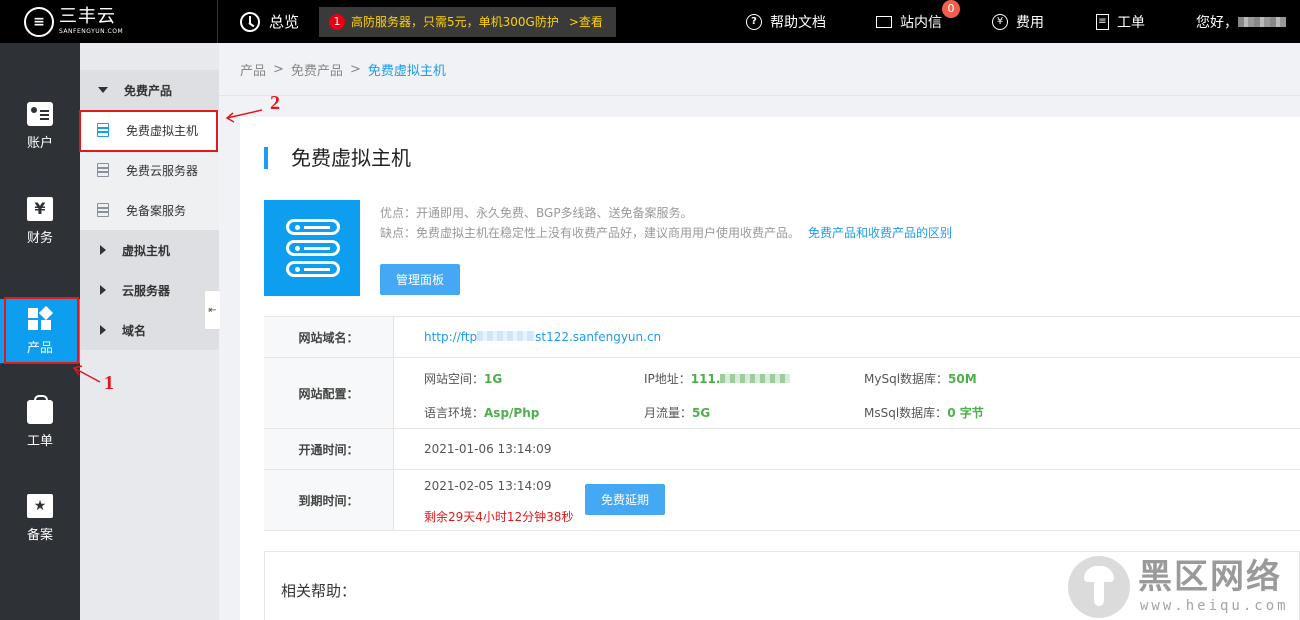 The width and height of the screenshot is (1300, 620). I want to click on breadcrumb-item: 免费产品, so click(317, 69).